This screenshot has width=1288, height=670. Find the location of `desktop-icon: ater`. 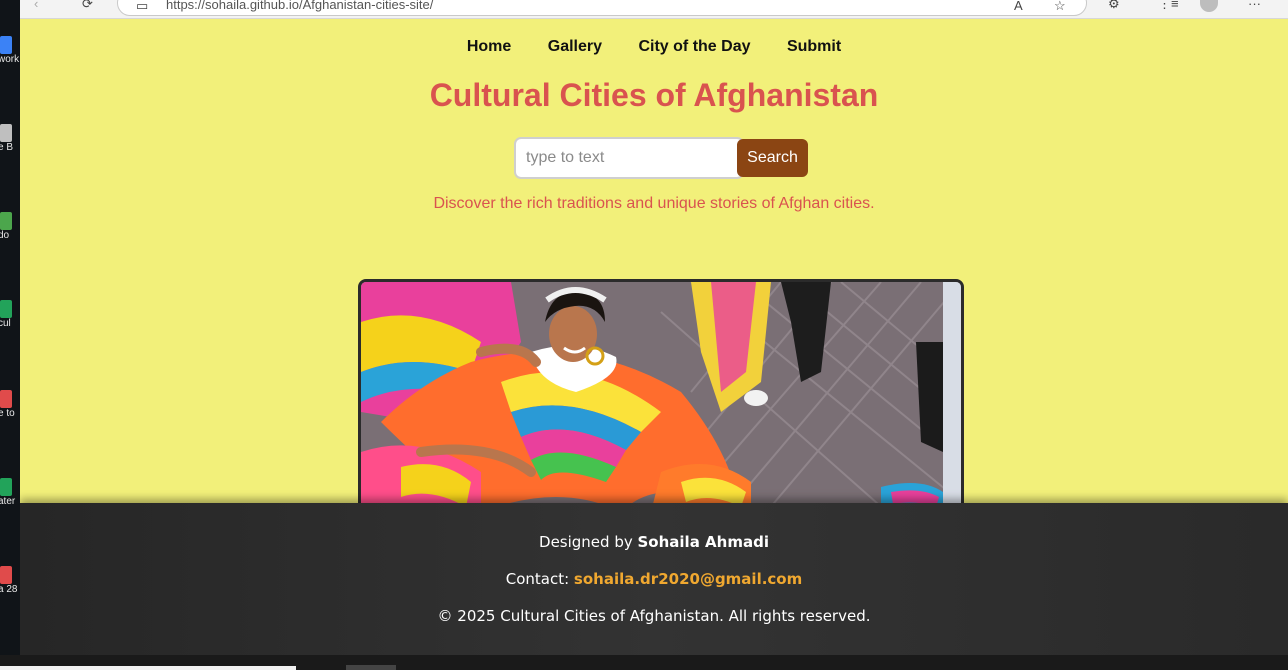

desktop-icon: ater is located at coordinates (10, 493).